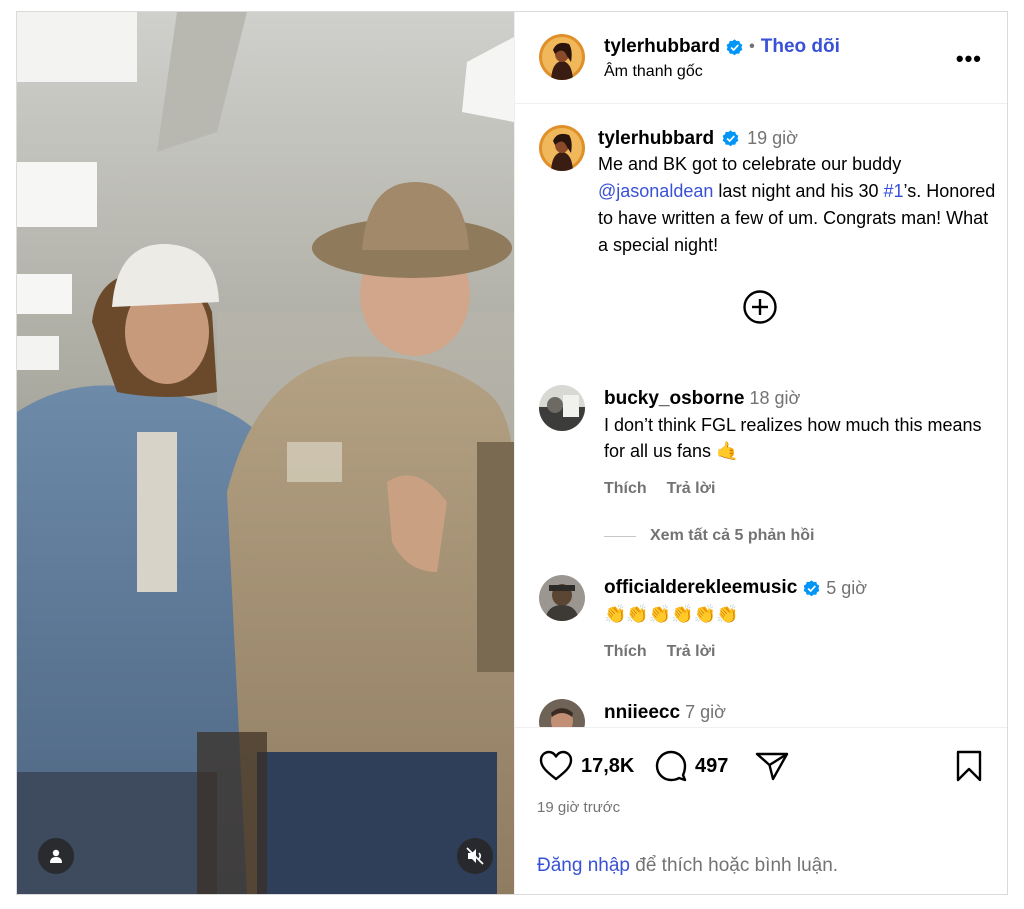 The image size is (1024, 909). I want to click on post-header: tylerhubbard • Theo dõi Âm thanh gốc •••, so click(761, 58).